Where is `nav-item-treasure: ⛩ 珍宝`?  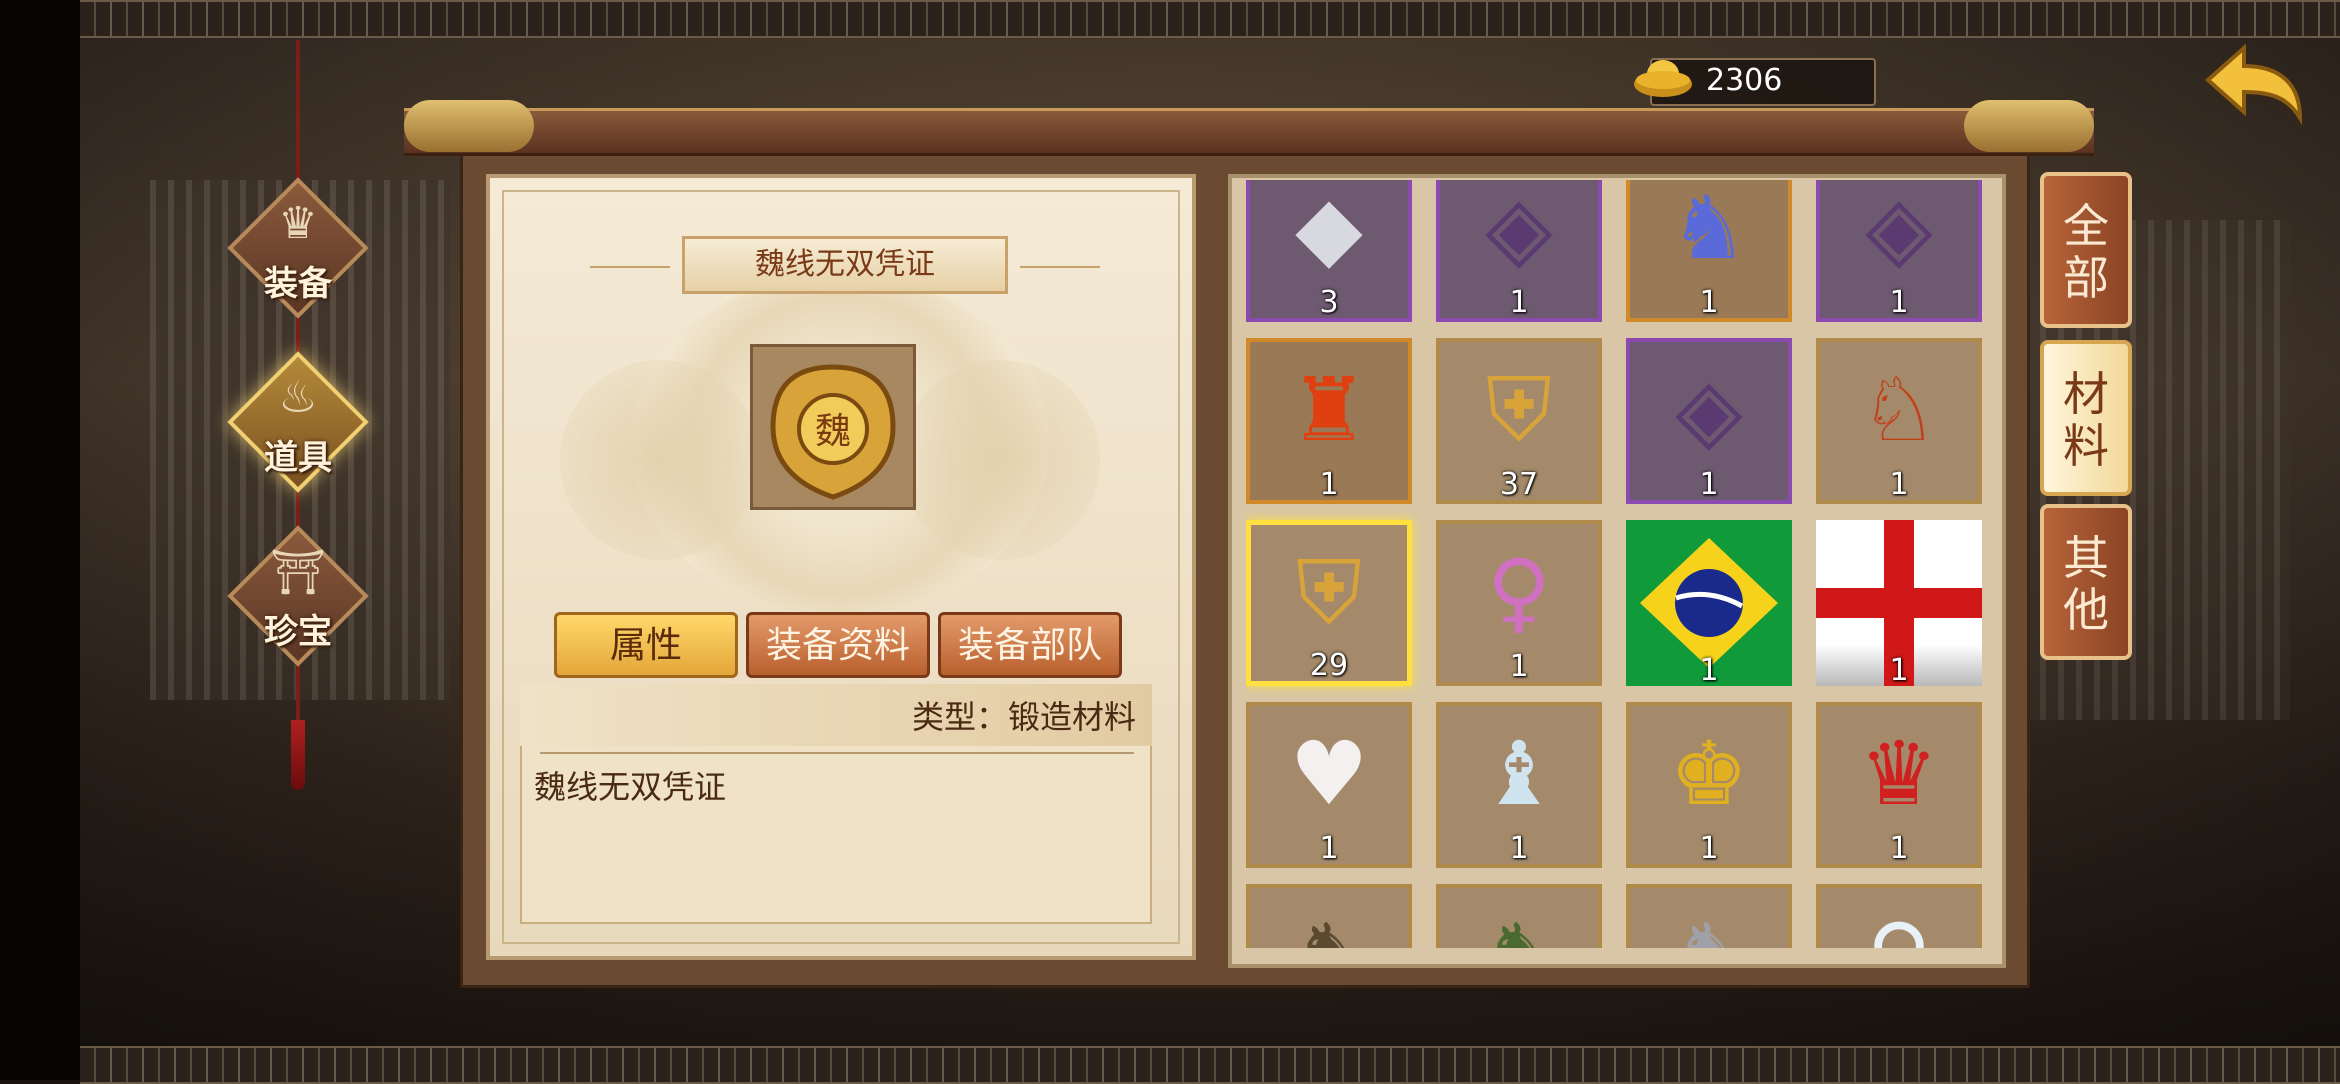
nav-item-treasure: ⛩ 珍宝 is located at coordinates (298, 596).